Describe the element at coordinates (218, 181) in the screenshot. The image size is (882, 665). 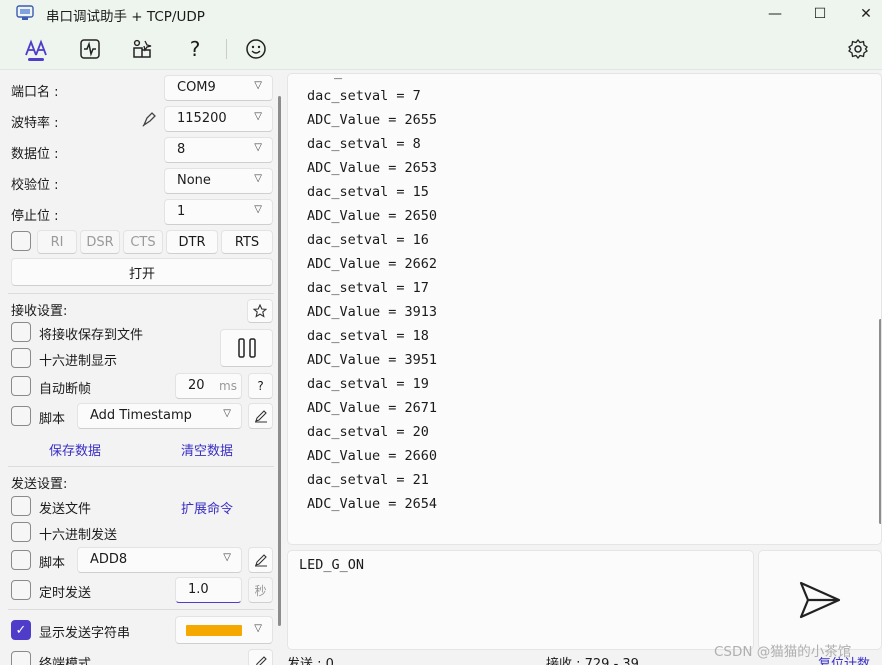
I see `parity-select: None ▽` at that location.